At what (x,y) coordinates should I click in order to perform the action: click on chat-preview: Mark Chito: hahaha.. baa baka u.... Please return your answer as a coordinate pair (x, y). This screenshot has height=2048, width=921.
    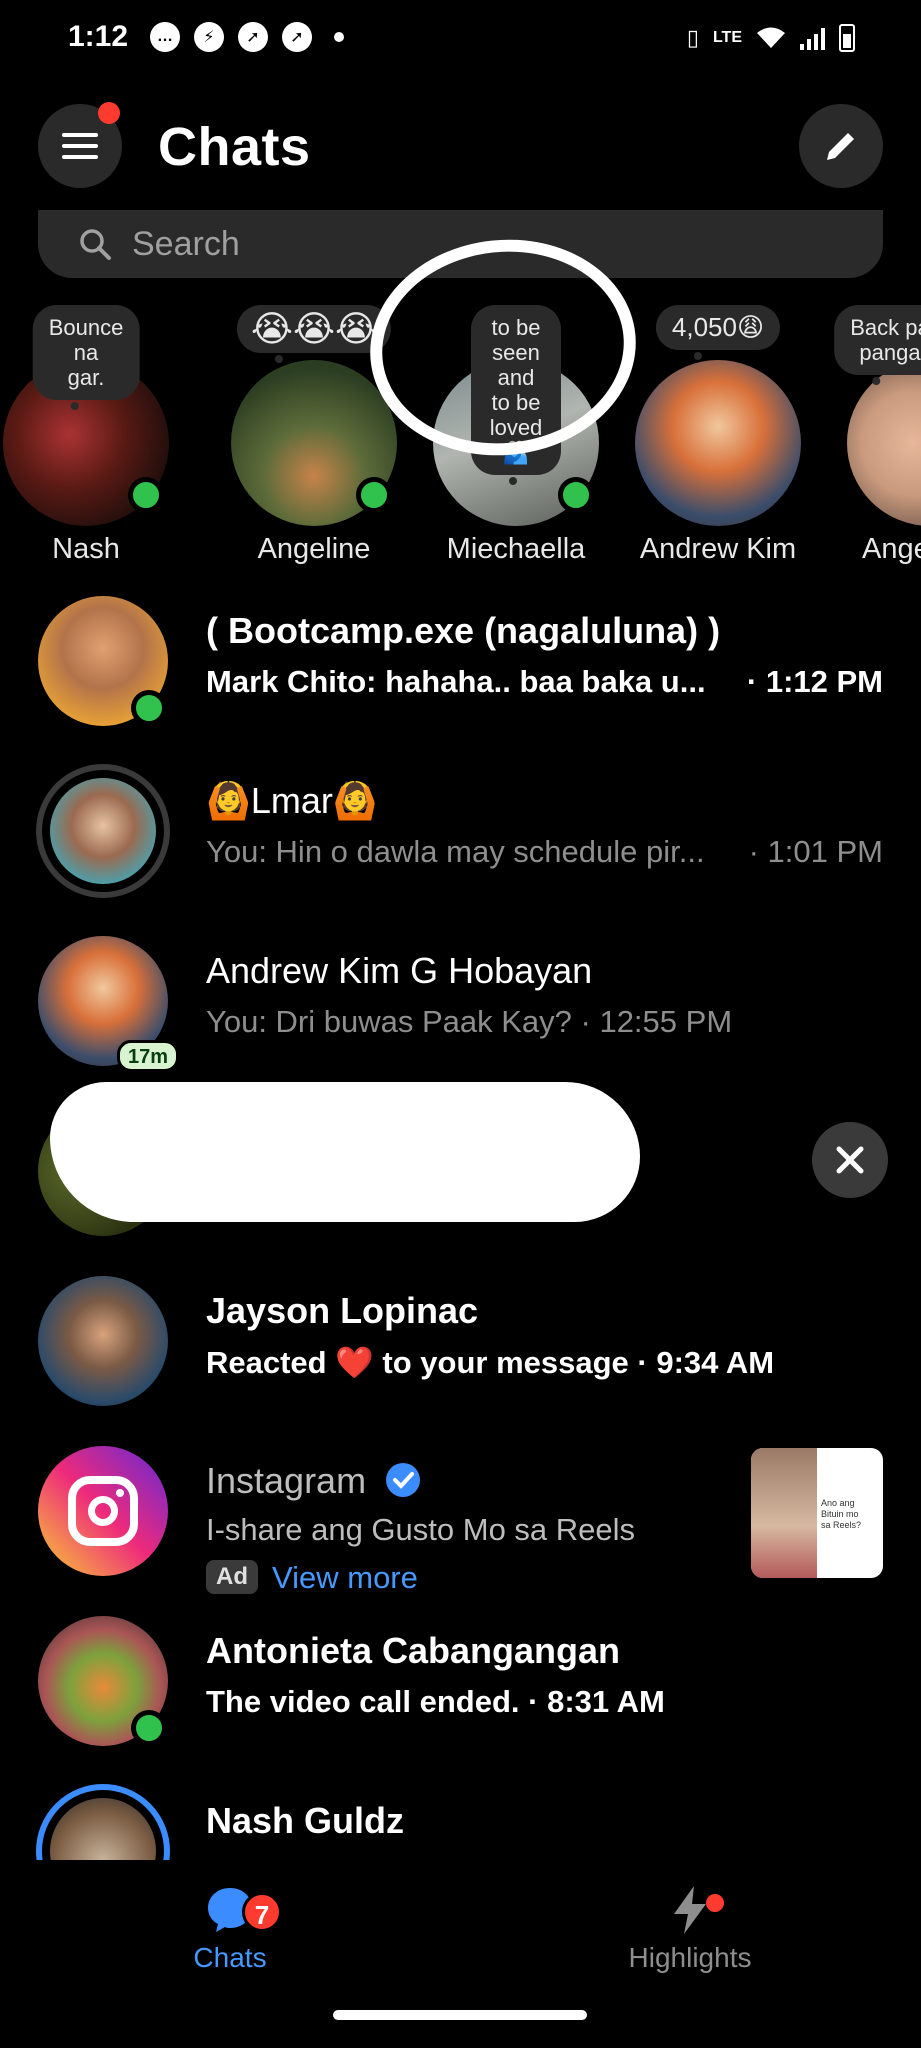
    Looking at the image, I should click on (456, 681).